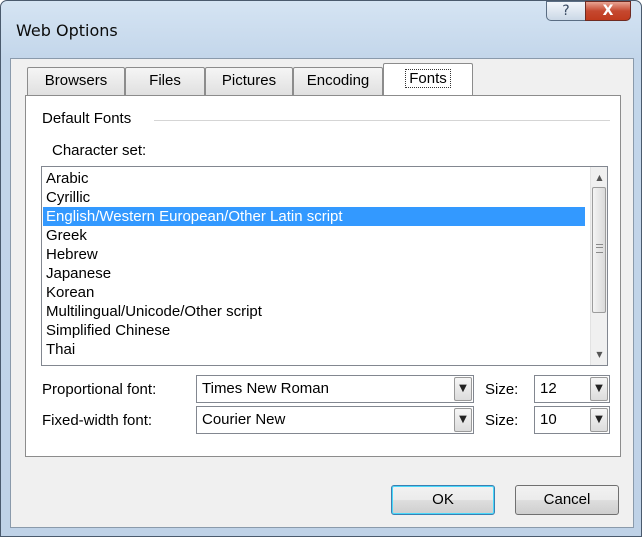 The height and width of the screenshot is (537, 642). I want to click on help-icon: ?, so click(566, 11).